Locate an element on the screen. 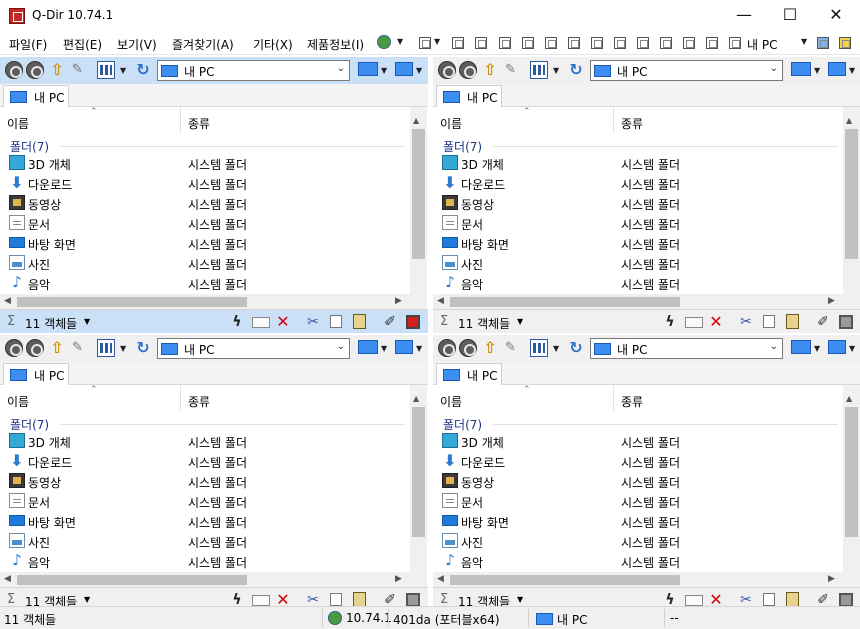 The height and width of the screenshot is (629, 860). vertical-scrollbar: ▲ ▼ is located at coordinates (418, 220).